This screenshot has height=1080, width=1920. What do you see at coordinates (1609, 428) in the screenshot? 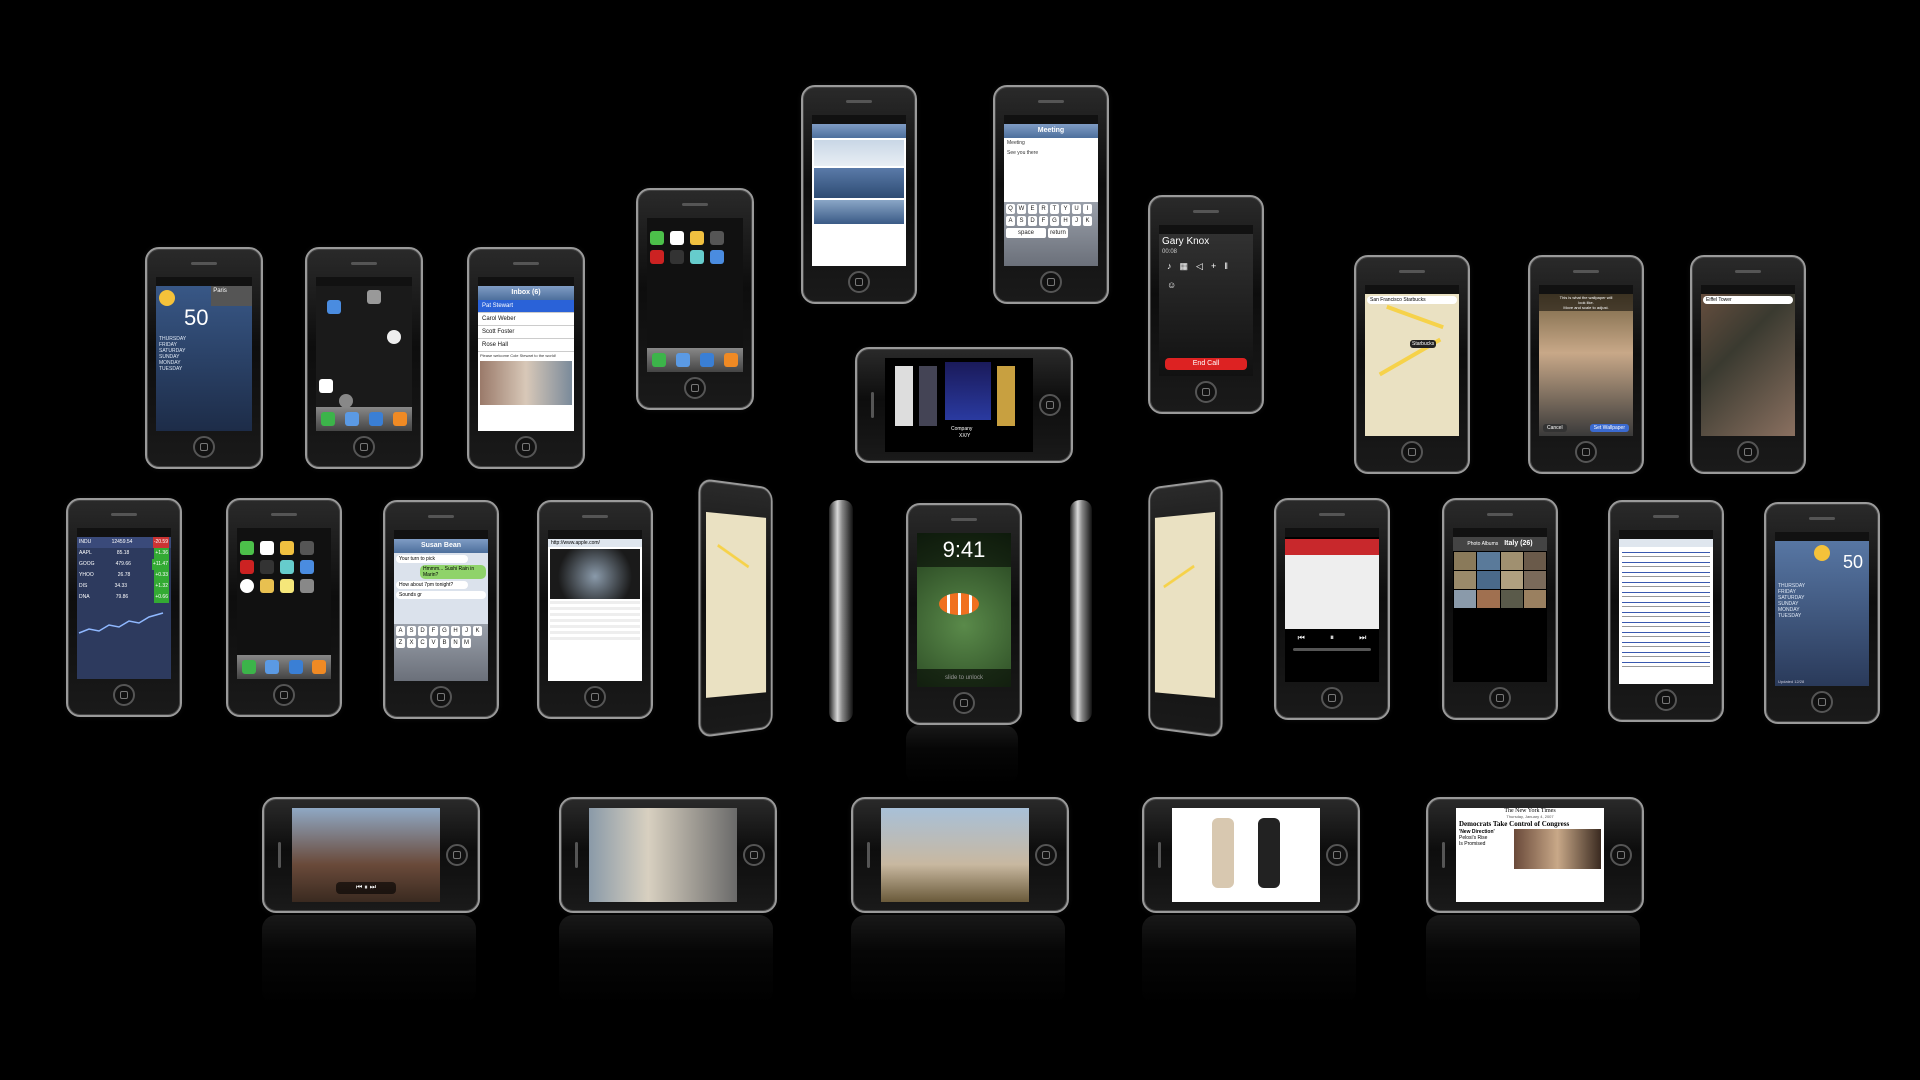
I see `wallpaper-set-button: Set Wallpaper` at bounding box center [1609, 428].